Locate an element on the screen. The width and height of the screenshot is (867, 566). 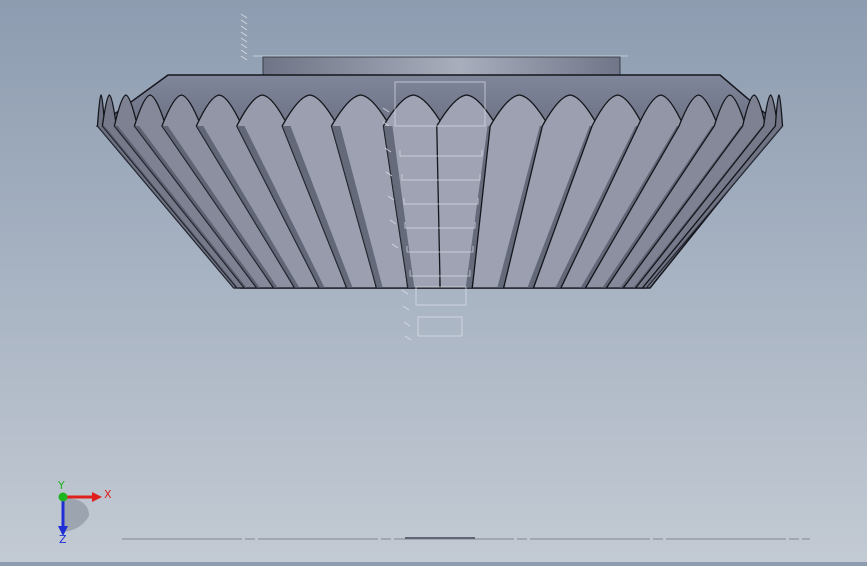
z-axis-label: Z is located at coordinates (63, 539).